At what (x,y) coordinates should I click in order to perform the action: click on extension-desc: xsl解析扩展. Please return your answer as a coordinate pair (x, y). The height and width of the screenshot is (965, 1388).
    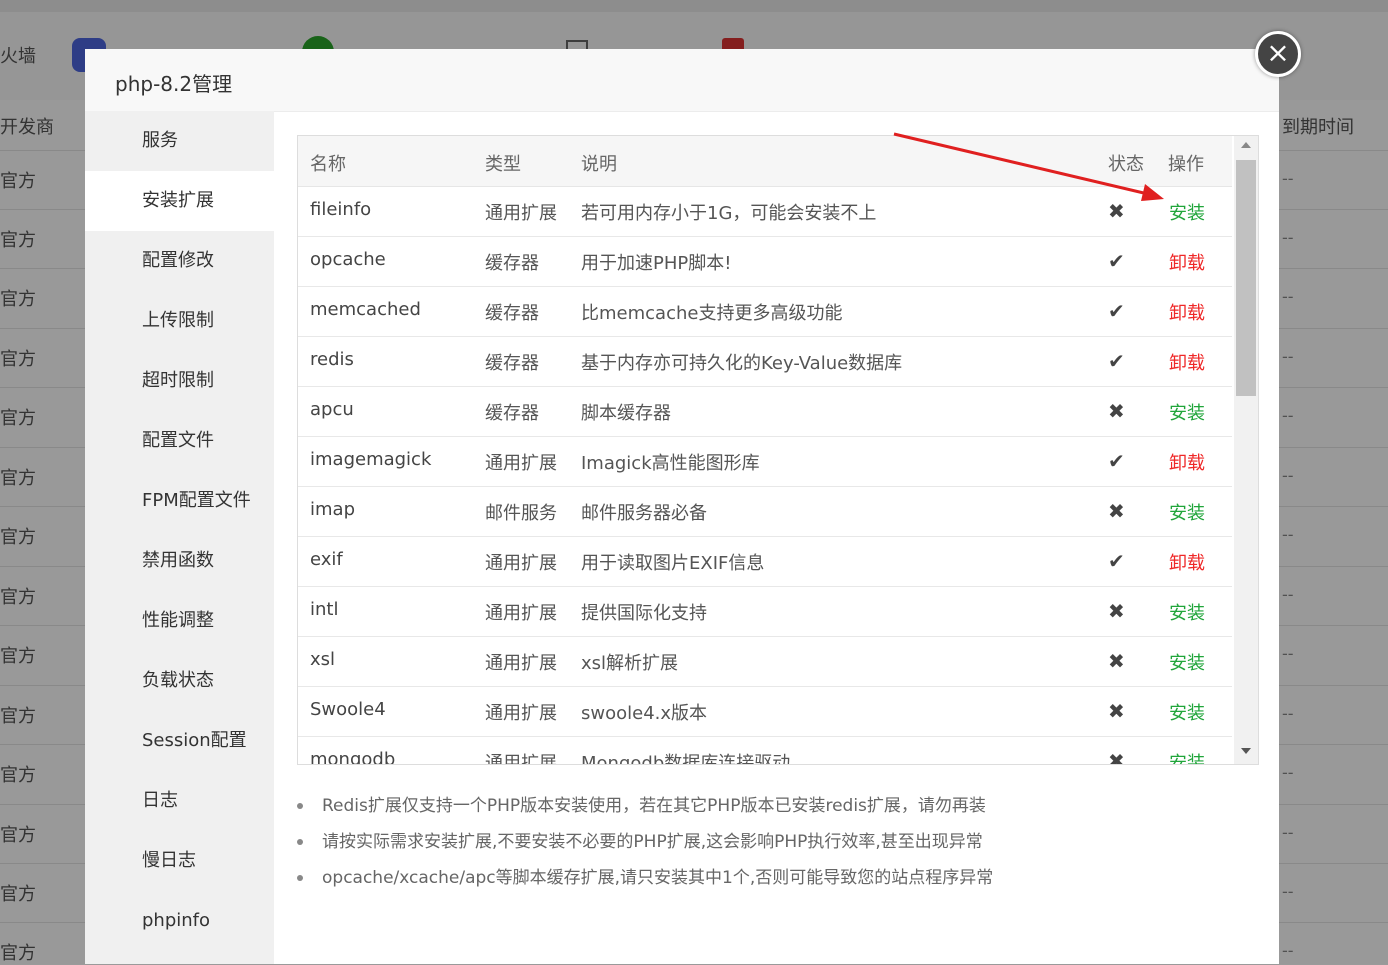
    Looking at the image, I should click on (630, 663).